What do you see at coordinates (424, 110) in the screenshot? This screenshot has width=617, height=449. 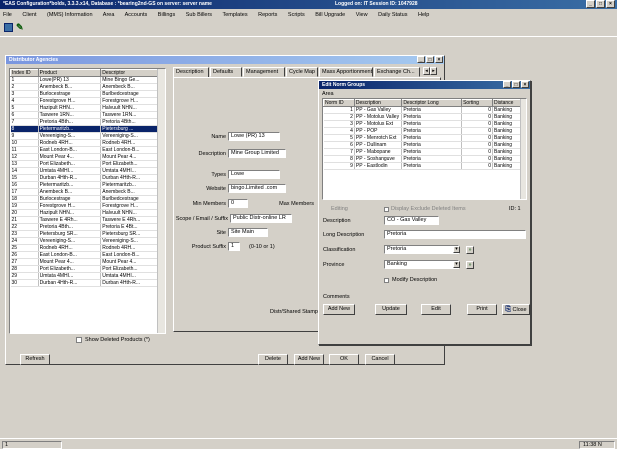 I see `table-row: 1 PP - Gas Valley Pretoria 0 Banking` at bounding box center [424, 110].